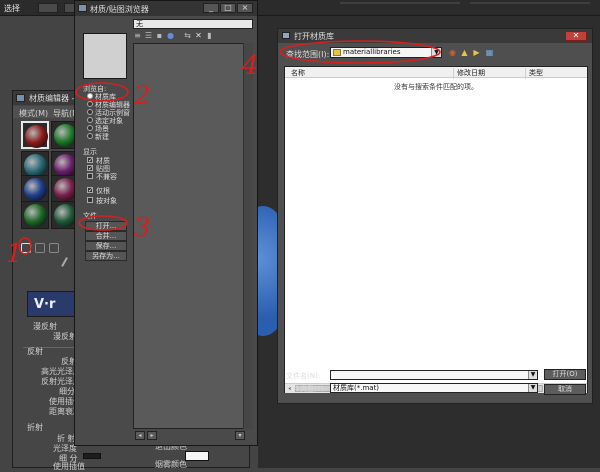 The image size is (600, 472). What do you see at coordinates (337, 52) in the screenshot?
I see `folder-icon` at bounding box center [337, 52].